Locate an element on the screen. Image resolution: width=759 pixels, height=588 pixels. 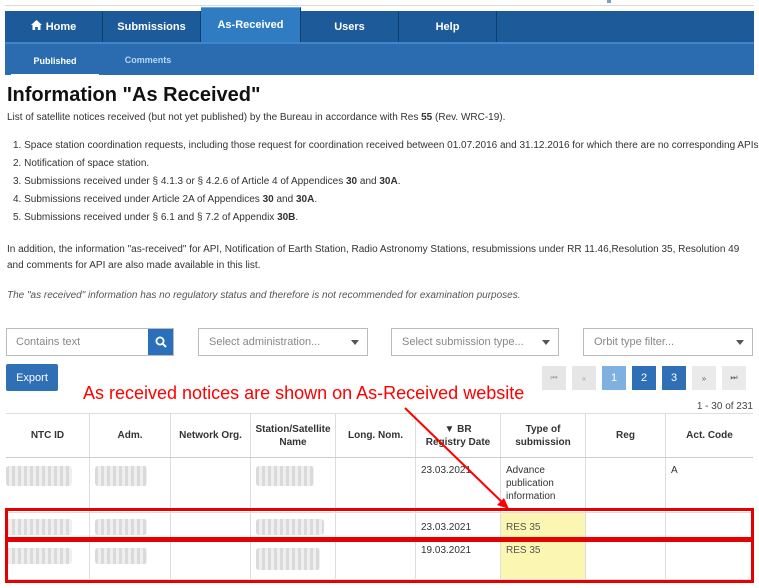
col-adm: Adm. is located at coordinates (130, 435).